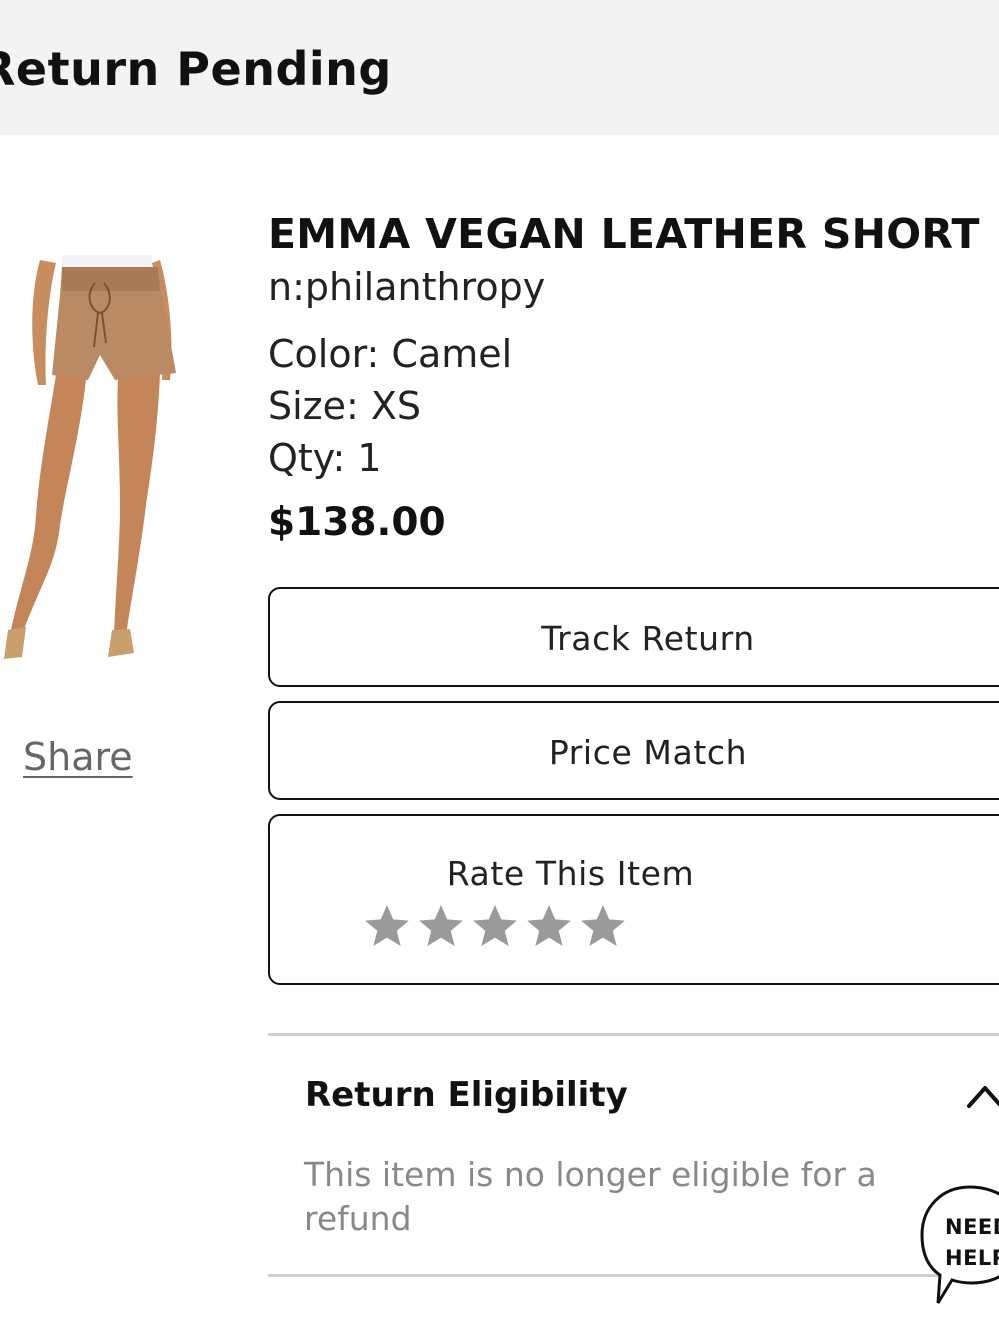  What do you see at coordinates (390, 354) in the screenshot?
I see `product-color: Color: Camel` at bounding box center [390, 354].